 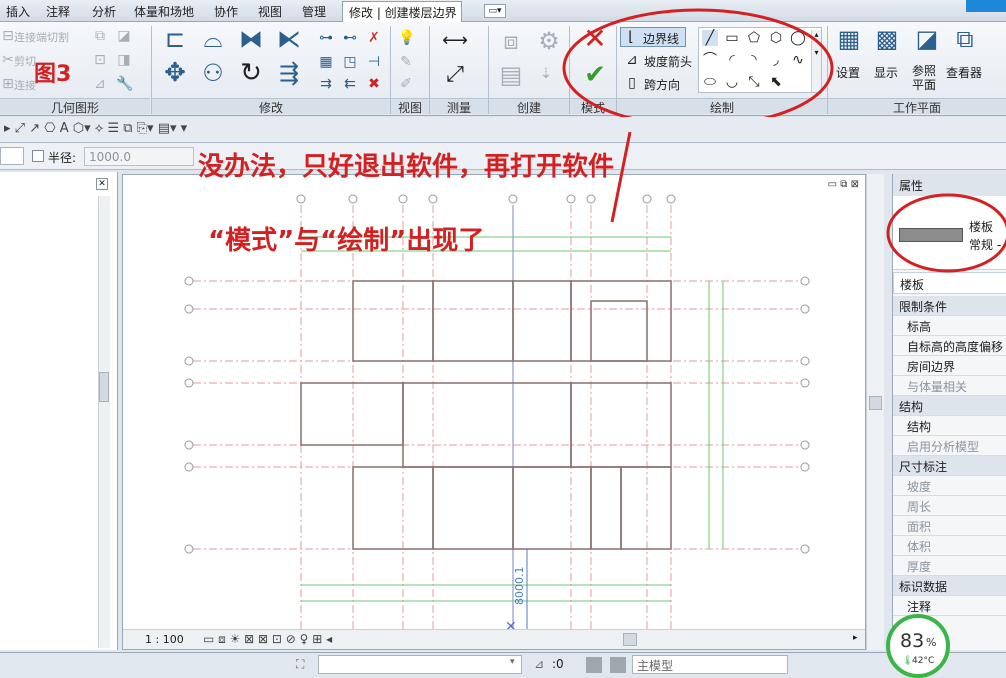 What do you see at coordinates (164, 11) in the screenshot?
I see `tab-massing-site: 体量和场地` at bounding box center [164, 11].